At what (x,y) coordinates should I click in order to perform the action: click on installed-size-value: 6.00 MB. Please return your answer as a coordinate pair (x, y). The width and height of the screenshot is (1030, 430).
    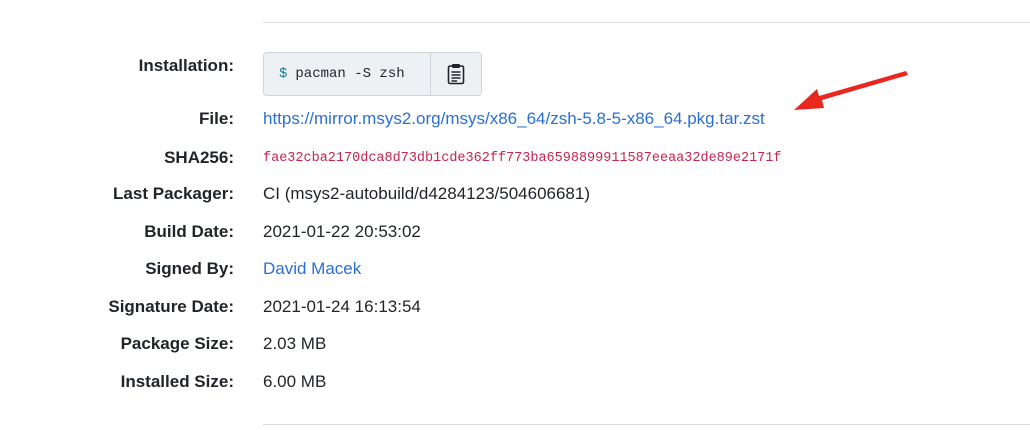
    Looking at the image, I should click on (295, 381).